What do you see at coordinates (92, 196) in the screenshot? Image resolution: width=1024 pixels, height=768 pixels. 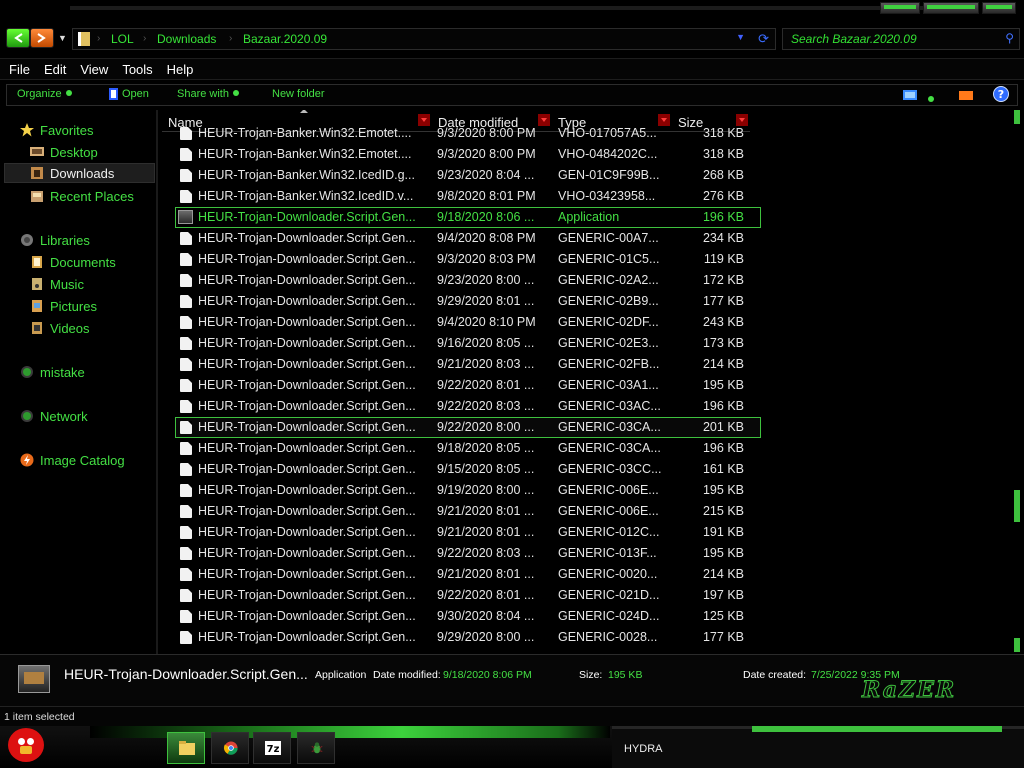 I see `sidebar-label: Recent Places` at bounding box center [92, 196].